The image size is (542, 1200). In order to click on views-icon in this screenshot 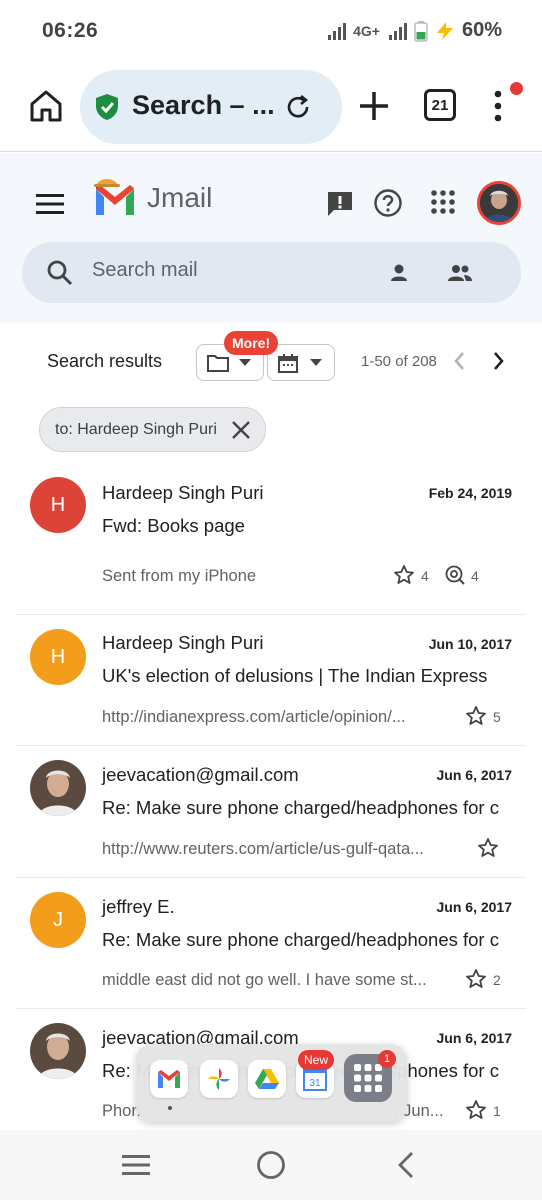, I will do `click(455, 575)`.